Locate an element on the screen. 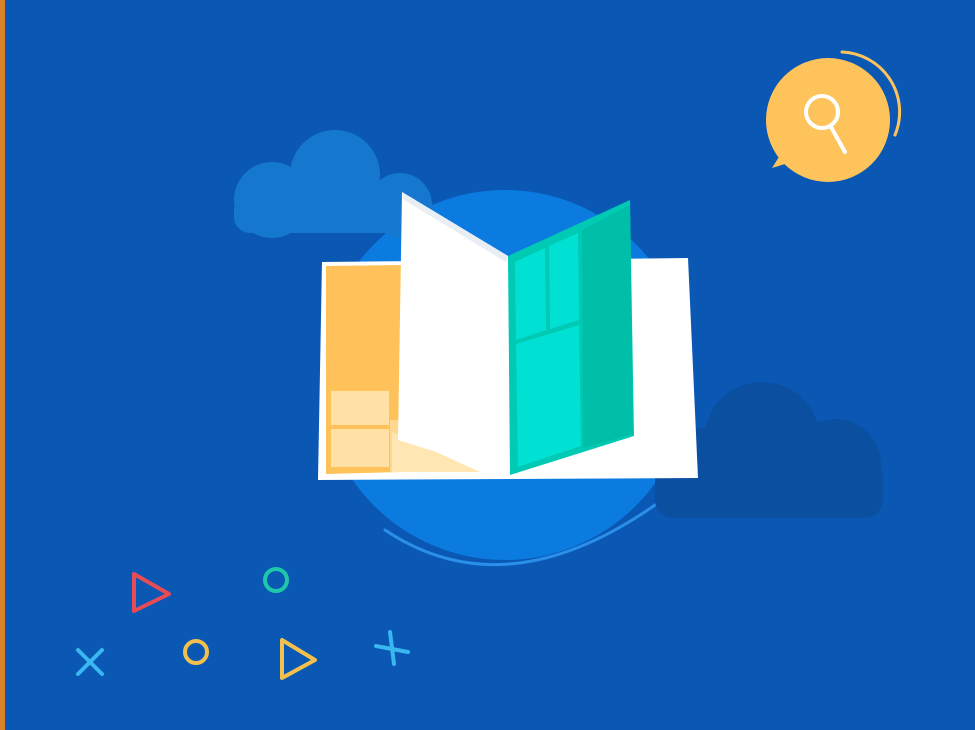 The height and width of the screenshot is (730, 975). left-edge-accent is located at coordinates (2, 365).